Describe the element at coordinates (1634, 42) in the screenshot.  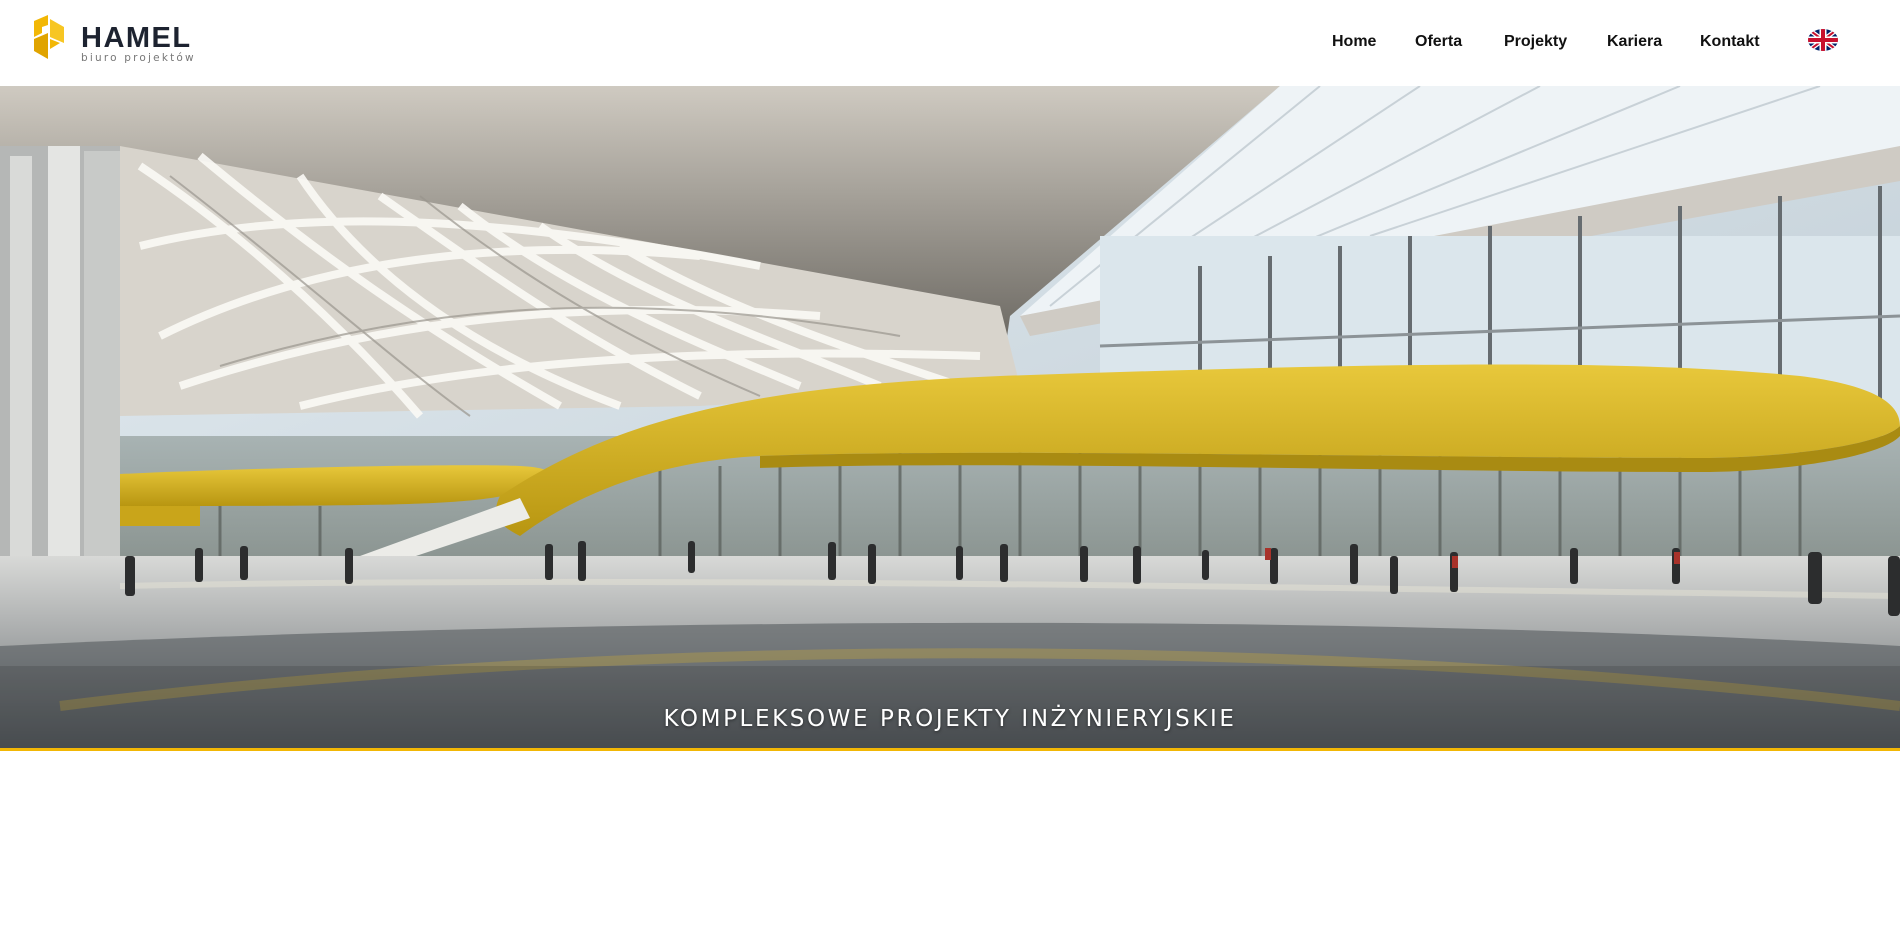
I see `nav-item-kariera: Kariera` at that location.